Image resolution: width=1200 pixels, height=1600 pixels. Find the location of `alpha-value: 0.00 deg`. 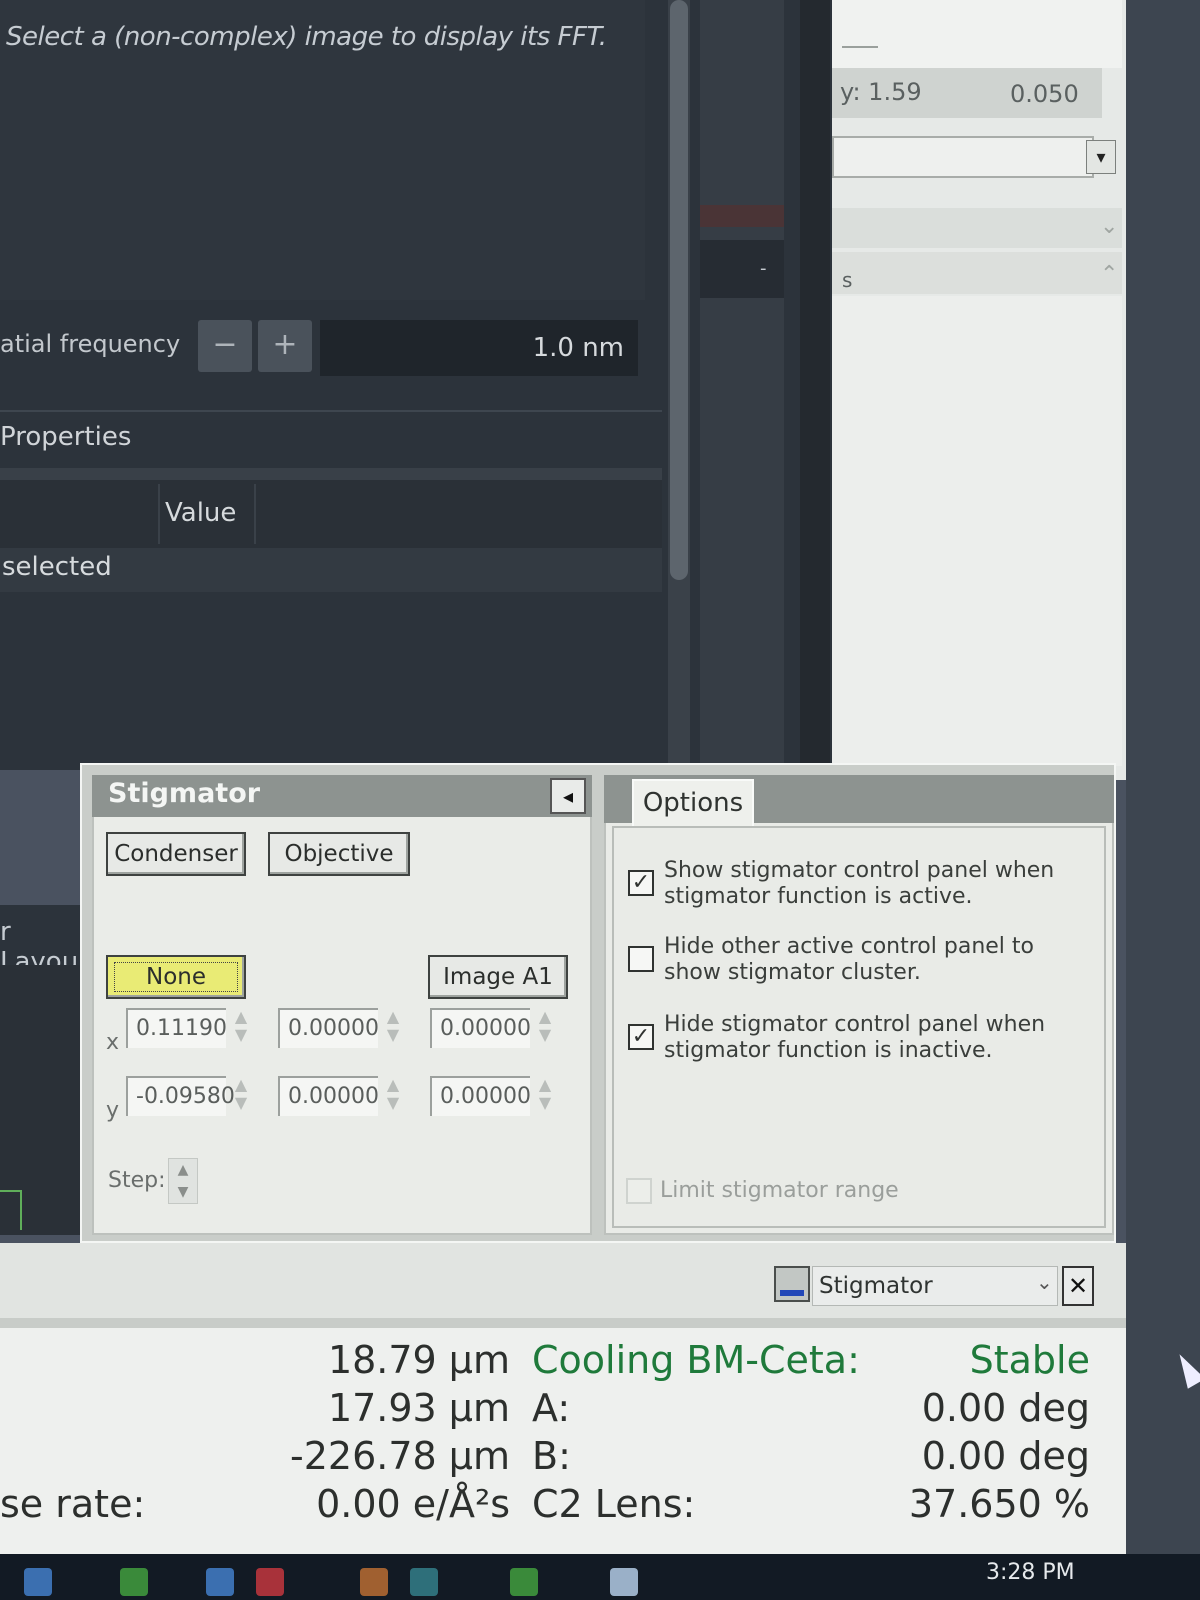

alpha-value: 0.00 deg is located at coordinates (1005, 1408).